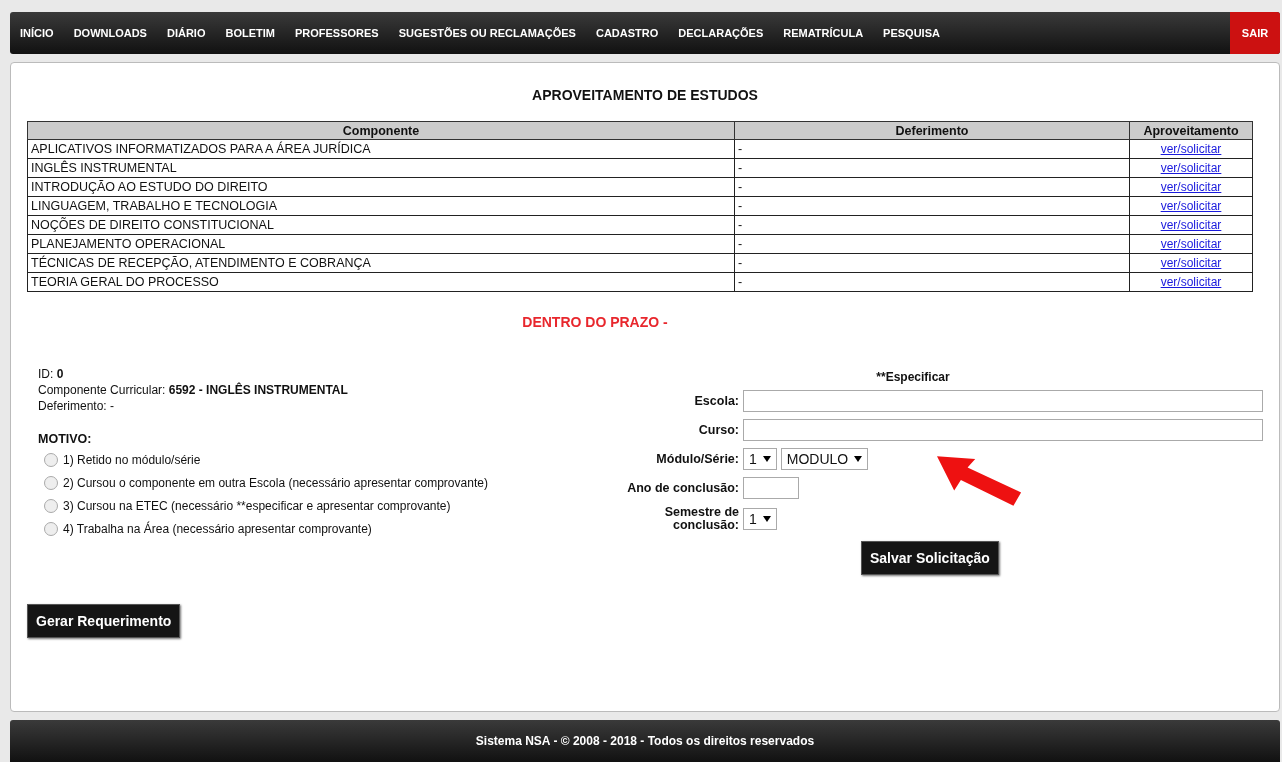 This screenshot has width=1282, height=762. What do you see at coordinates (381, 282) in the screenshot?
I see `table-cell: TEORIA GERAL DO PROCESSO` at bounding box center [381, 282].